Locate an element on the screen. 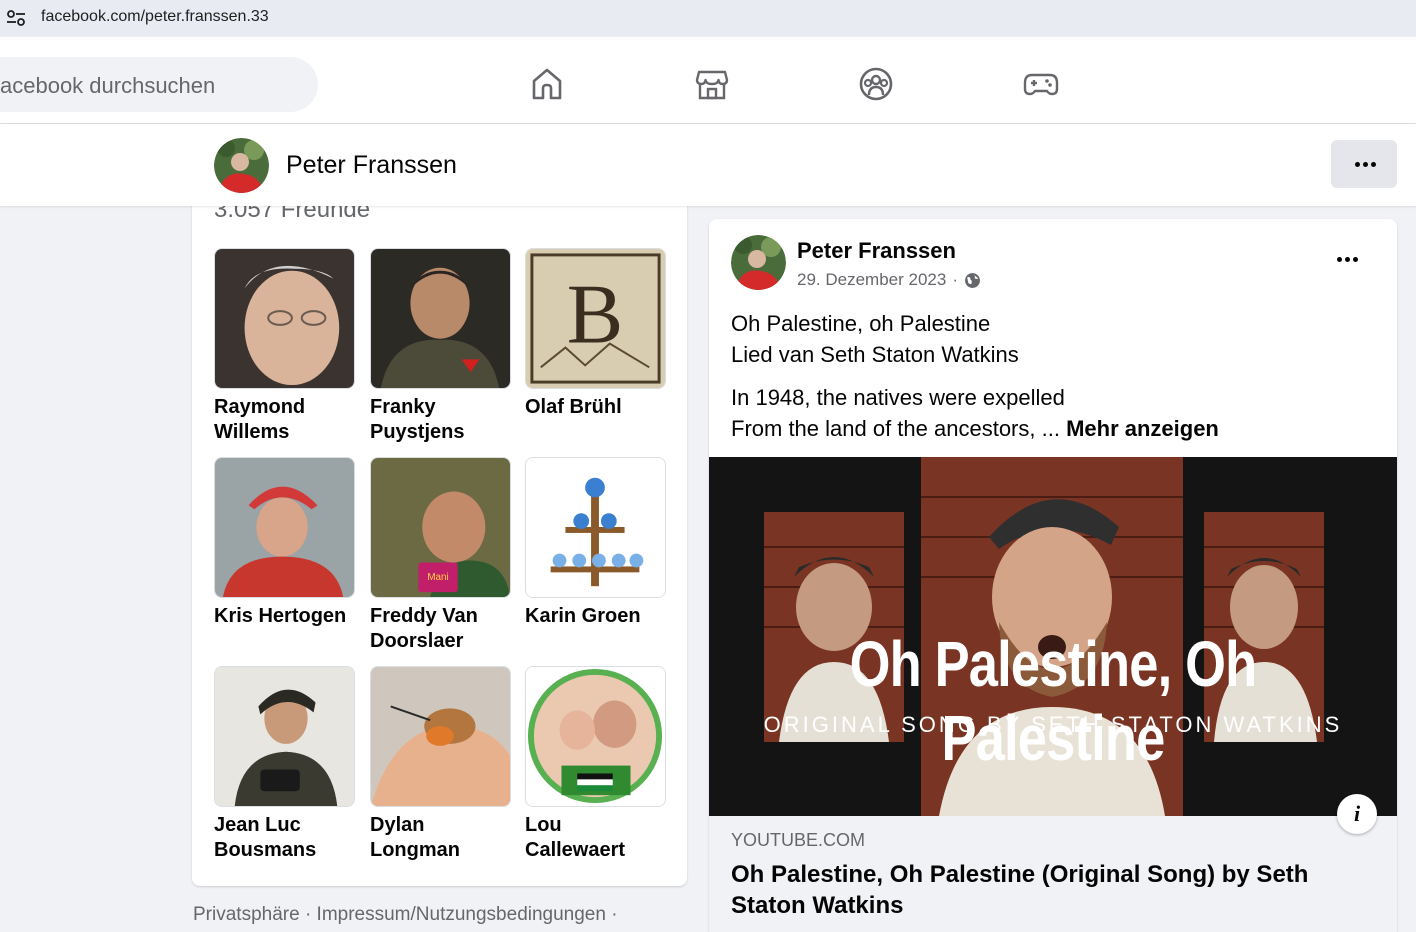  thumbnail-subtitle: ORIGINAL SONG BY SETH STATON WATKINS is located at coordinates (1053, 724).